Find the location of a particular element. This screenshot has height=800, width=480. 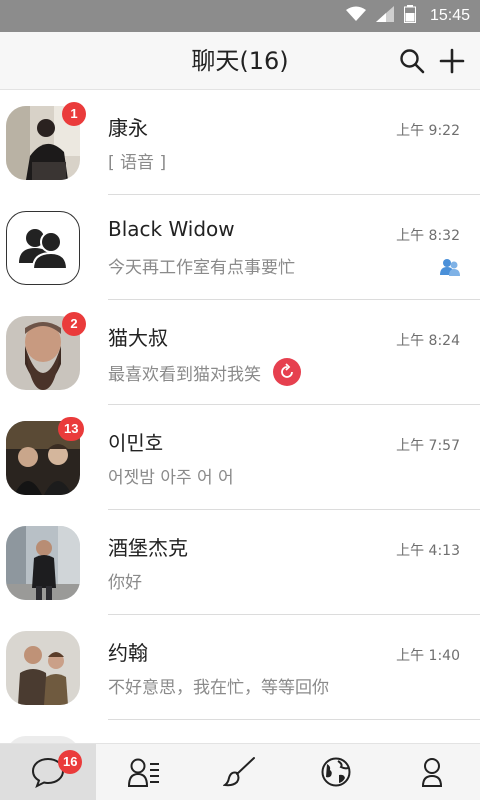

unread-badge: 13 is located at coordinates (71, 429).